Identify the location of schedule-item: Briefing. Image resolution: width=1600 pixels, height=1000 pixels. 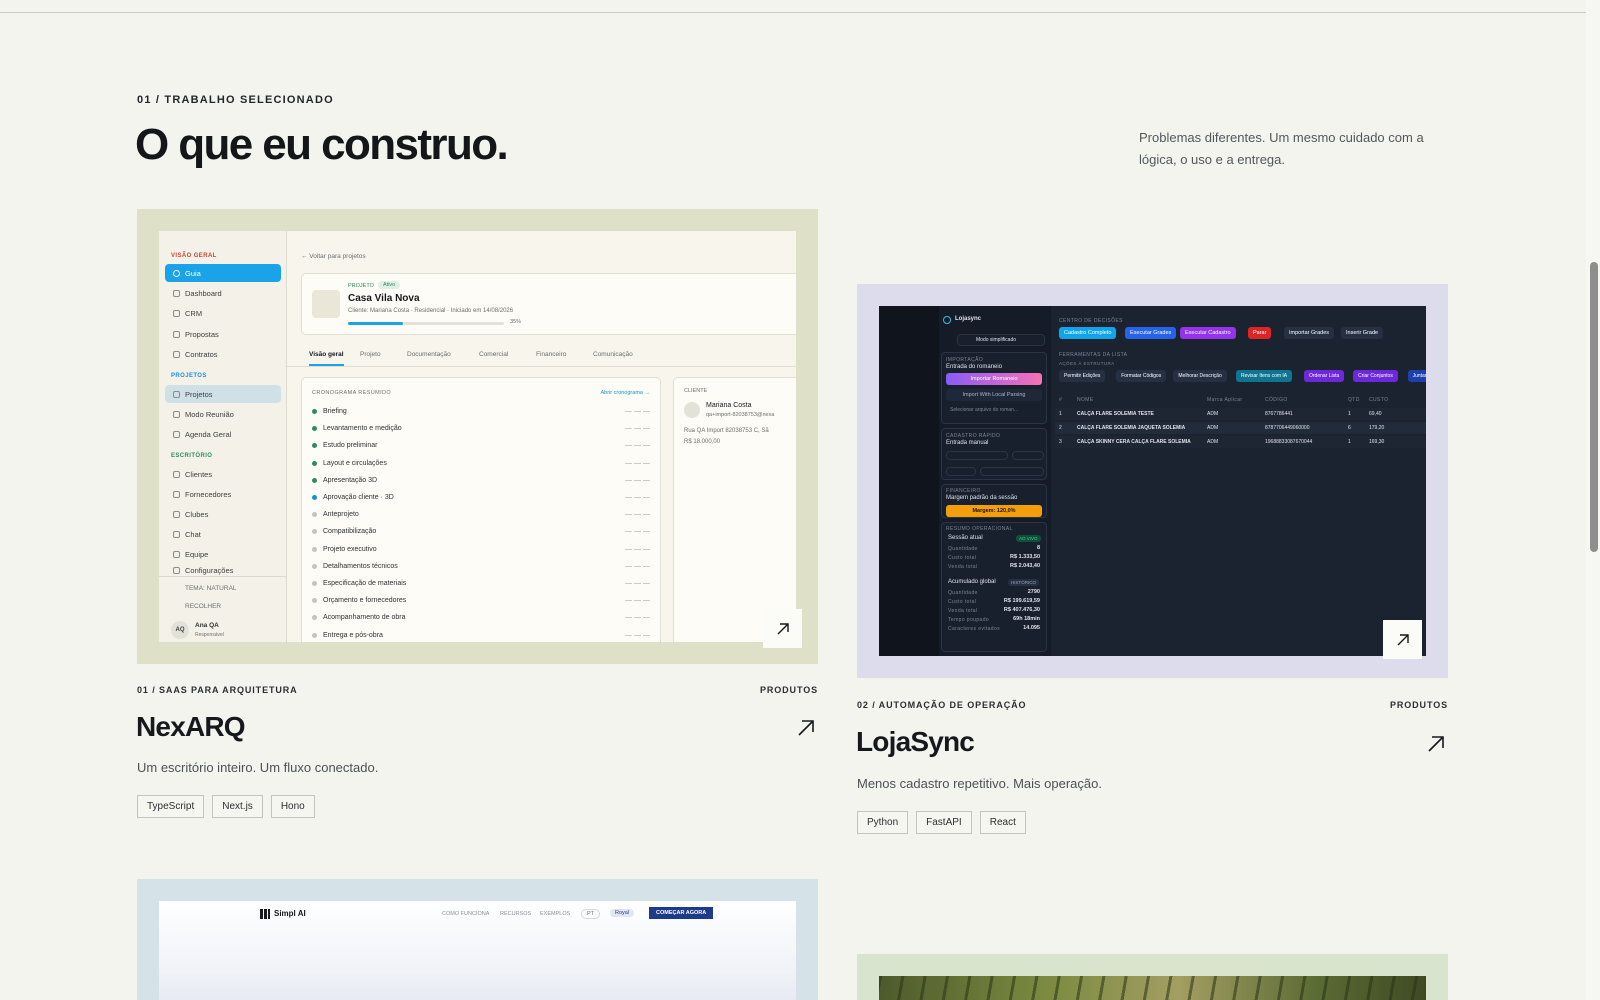
(329, 411).